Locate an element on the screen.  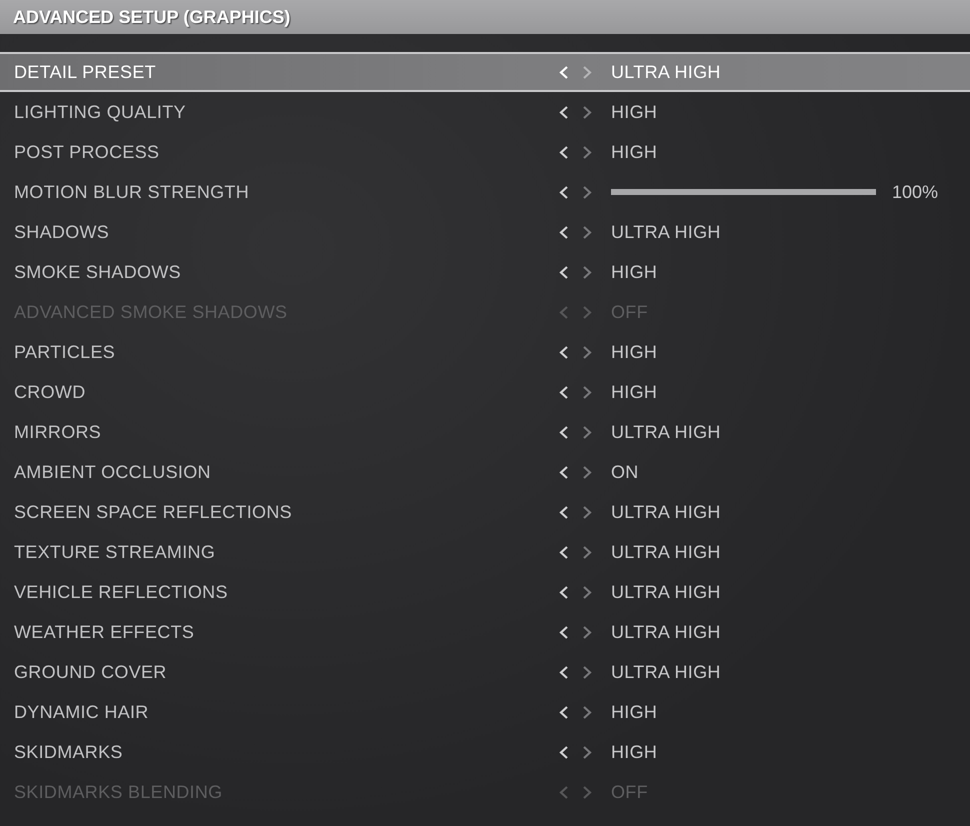
setting-label: SMOKE SHADOWS is located at coordinates (279, 272).